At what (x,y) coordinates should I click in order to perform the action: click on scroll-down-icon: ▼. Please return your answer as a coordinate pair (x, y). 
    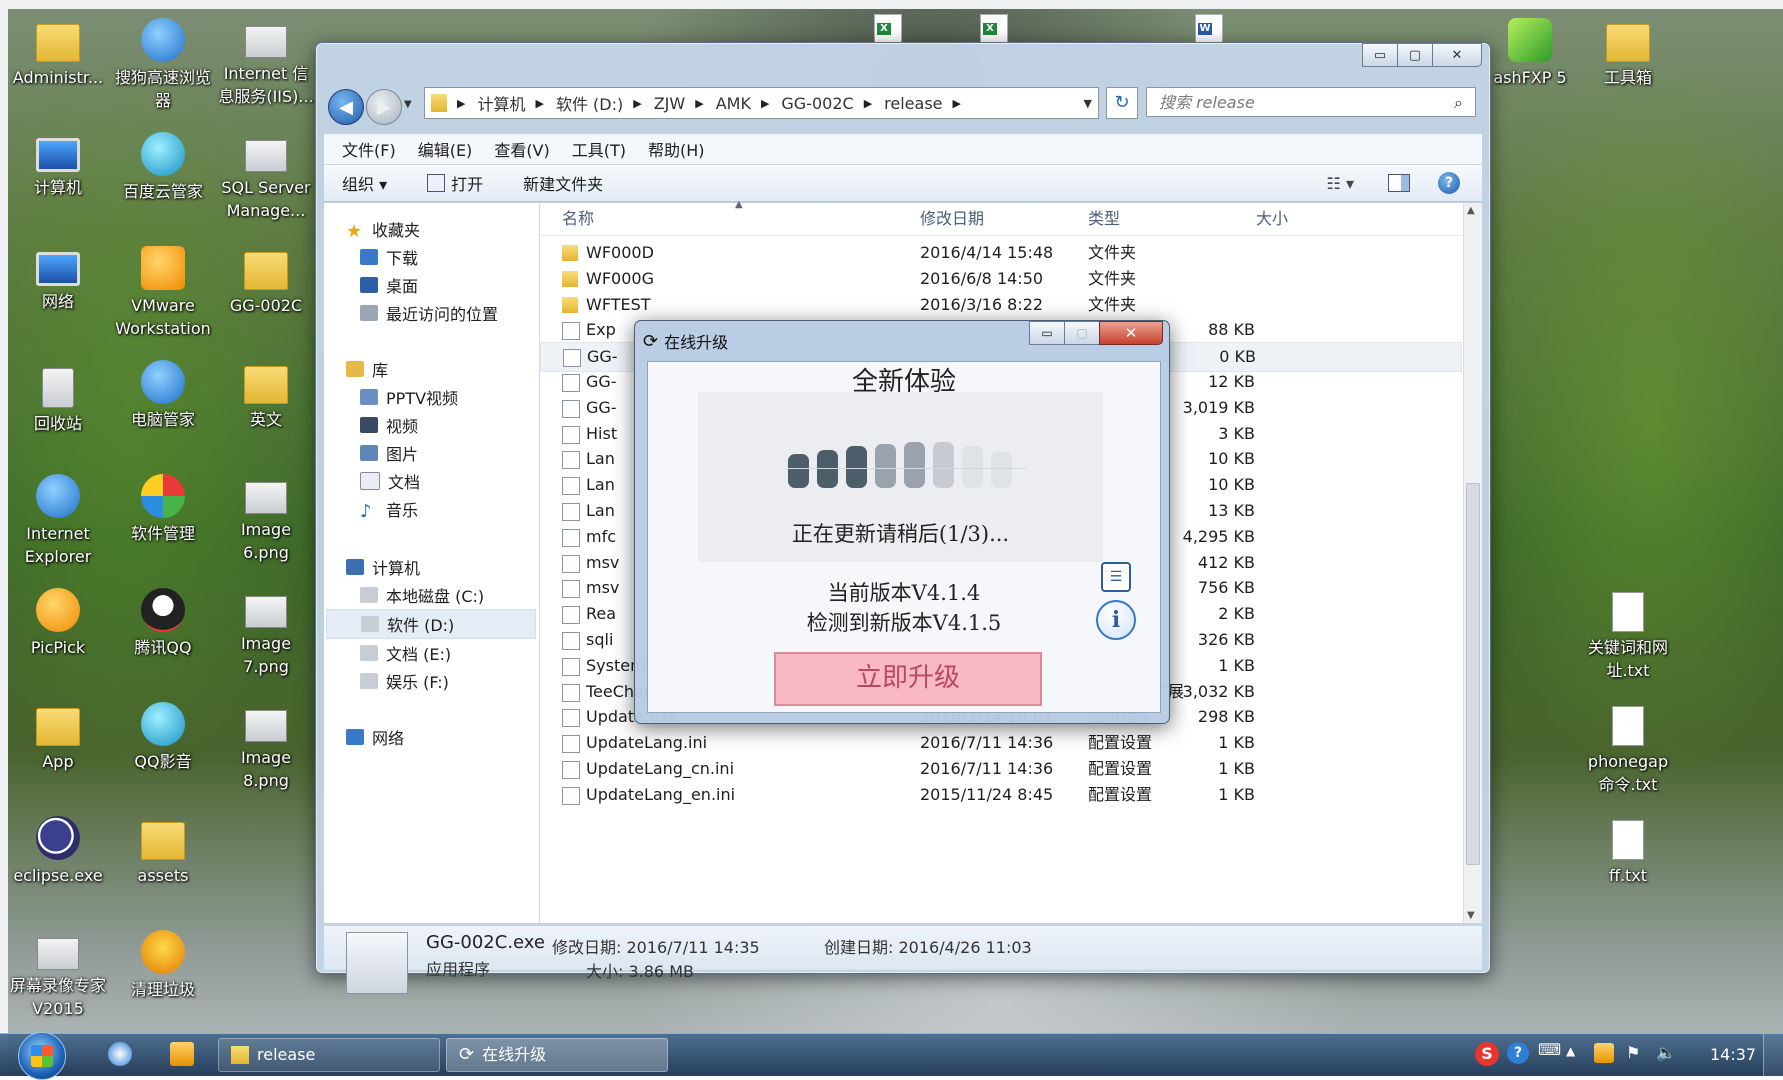
    Looking at the image, I should click on (1471, 915).